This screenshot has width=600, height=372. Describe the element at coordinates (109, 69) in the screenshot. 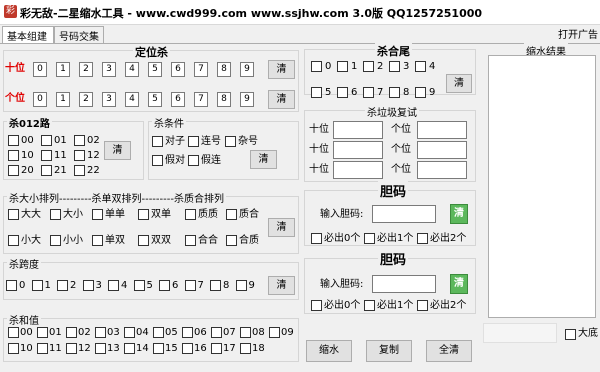

I see `tens-digit-3: 3` at that location.